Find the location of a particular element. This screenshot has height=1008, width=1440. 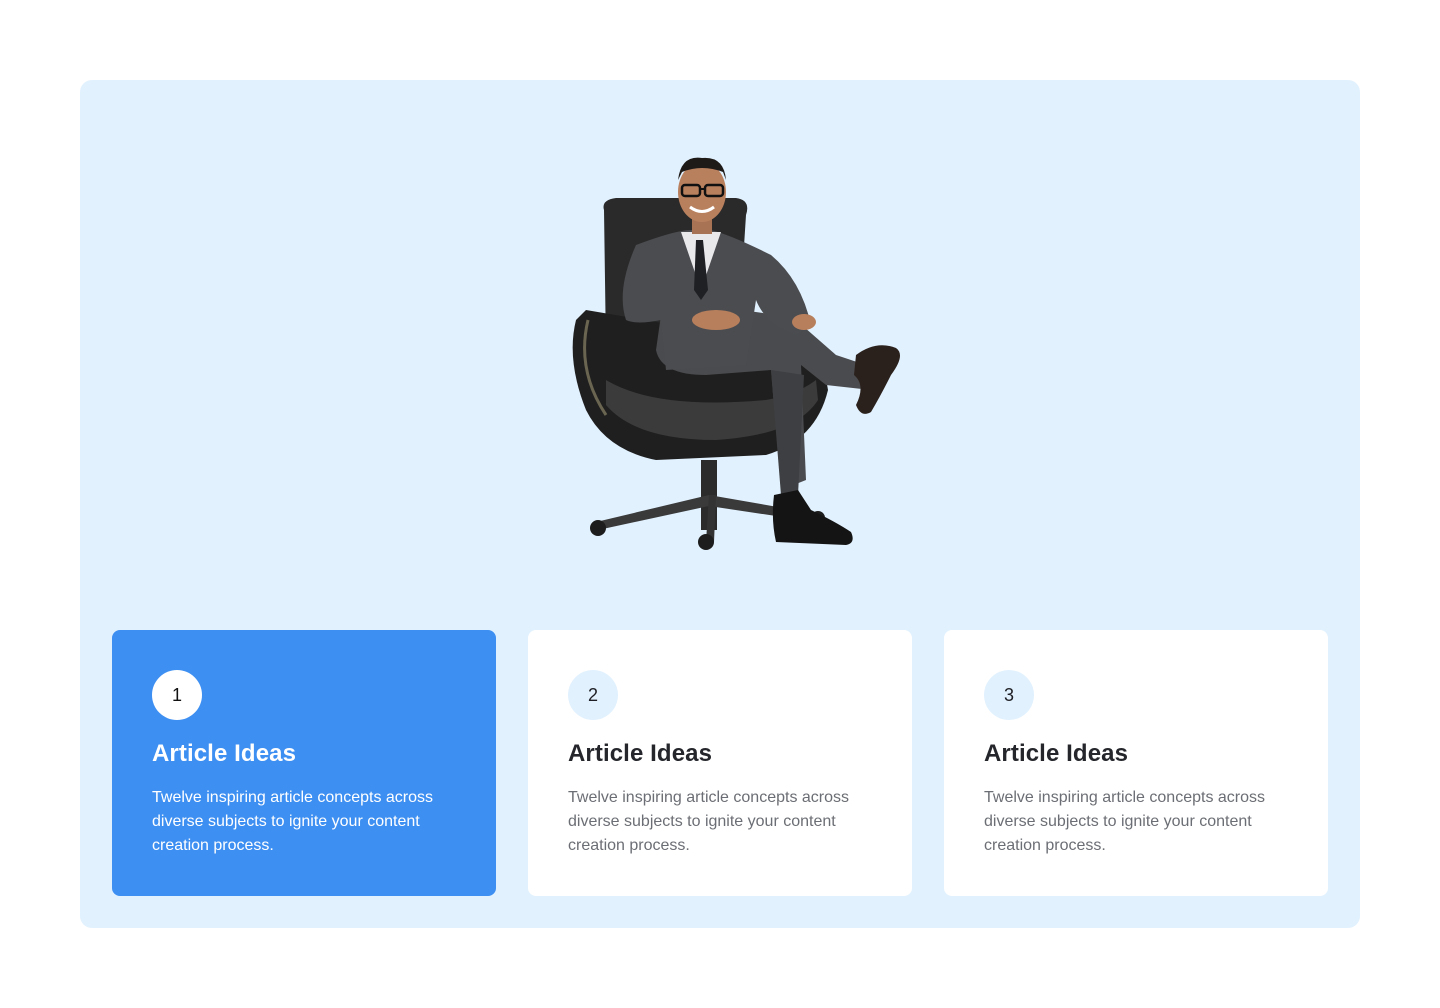

card-number-badge: 3 is located at coordinates (1009, 695).